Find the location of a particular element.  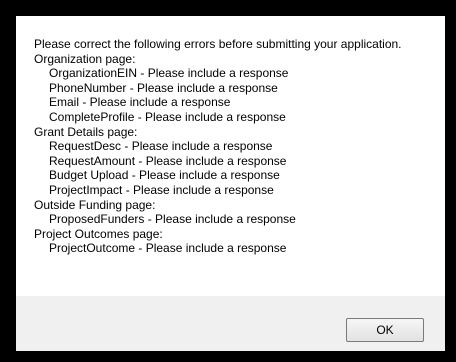

section-heading-project-outcomes: Project Outcomes page: is located at coordinates (98, 233).